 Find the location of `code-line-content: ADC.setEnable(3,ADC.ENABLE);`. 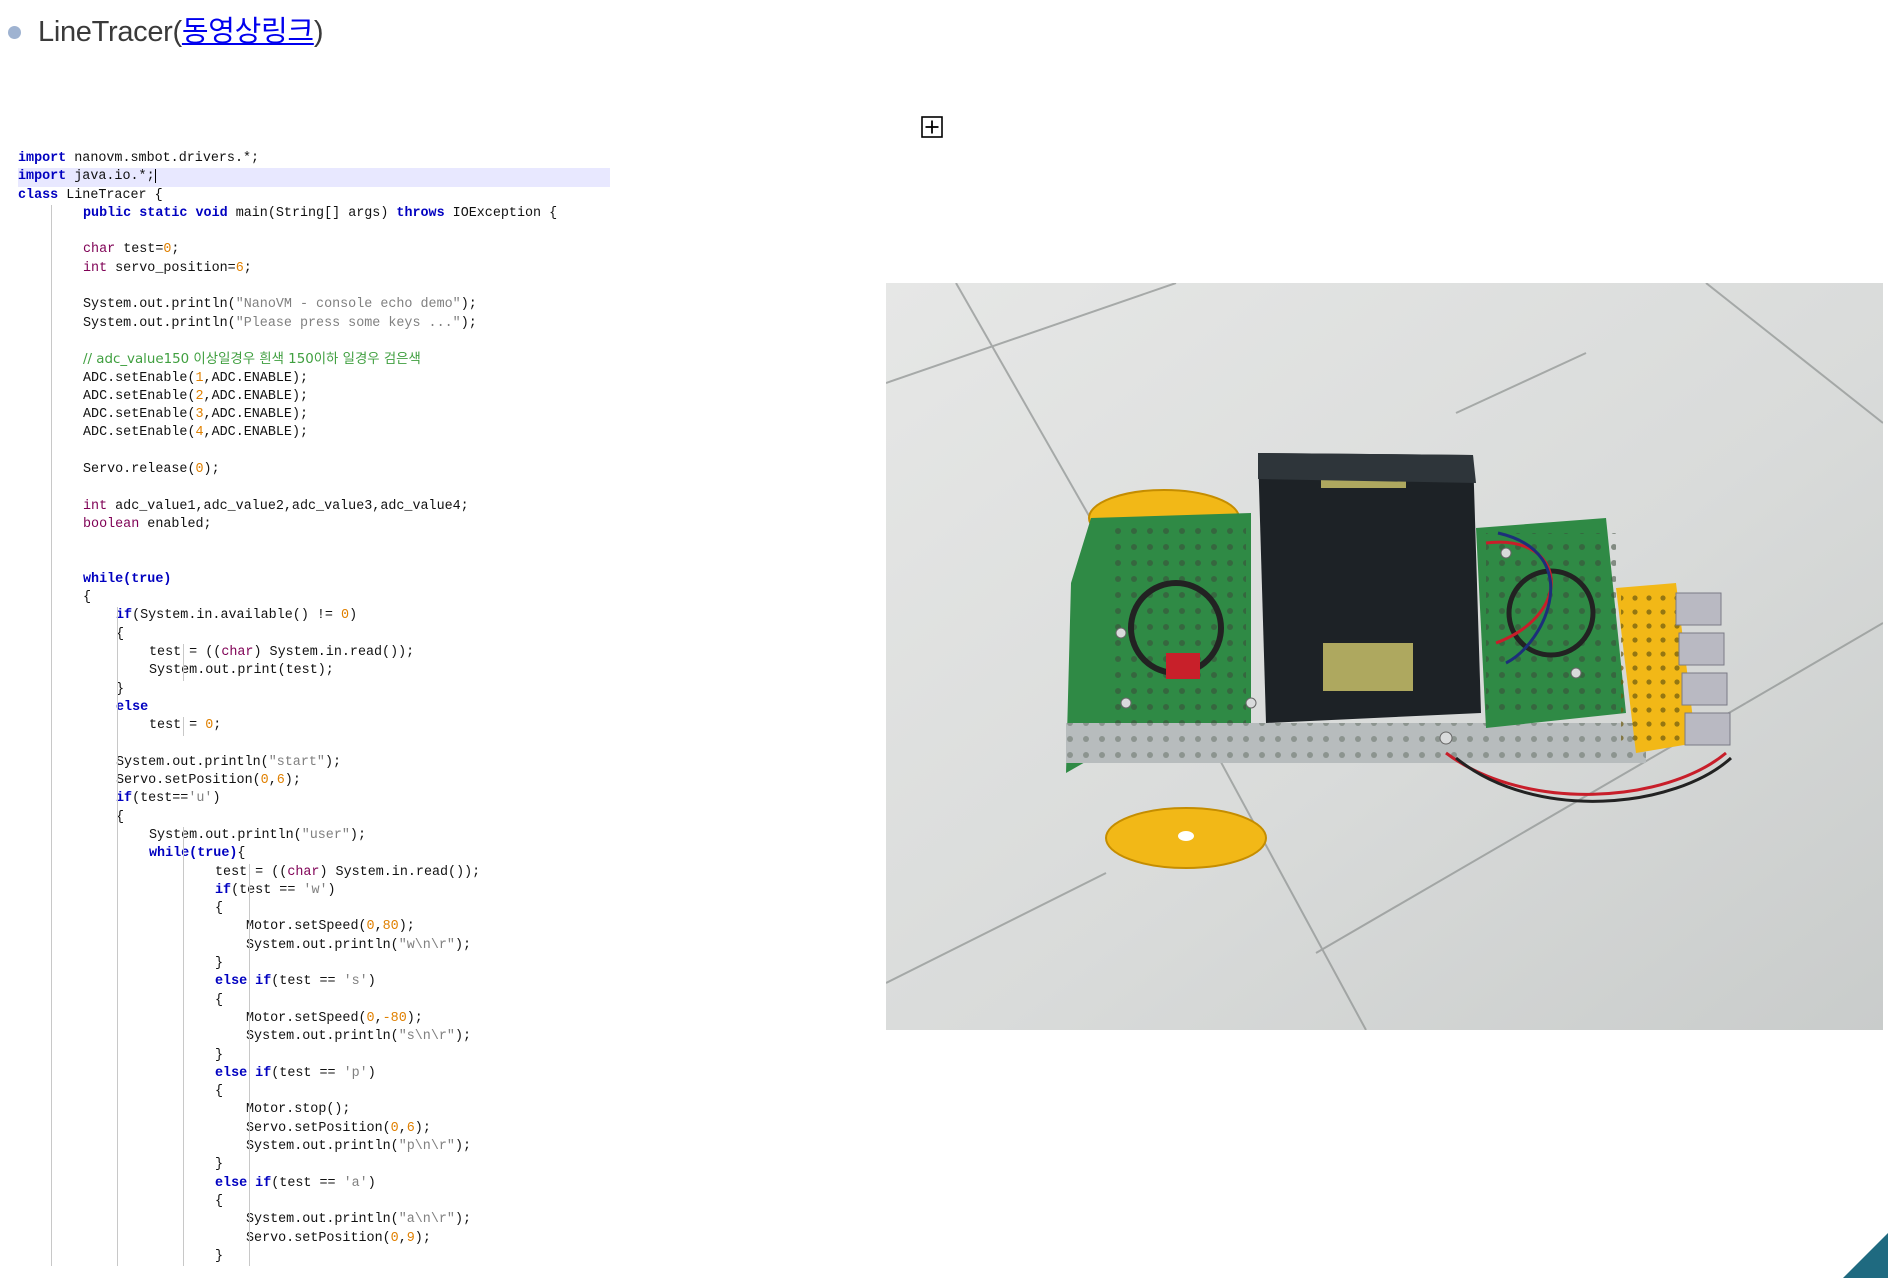

code-line-content: ADC.setEnable(3,ADC.ENABLE); is located at coordinates (163, 414).